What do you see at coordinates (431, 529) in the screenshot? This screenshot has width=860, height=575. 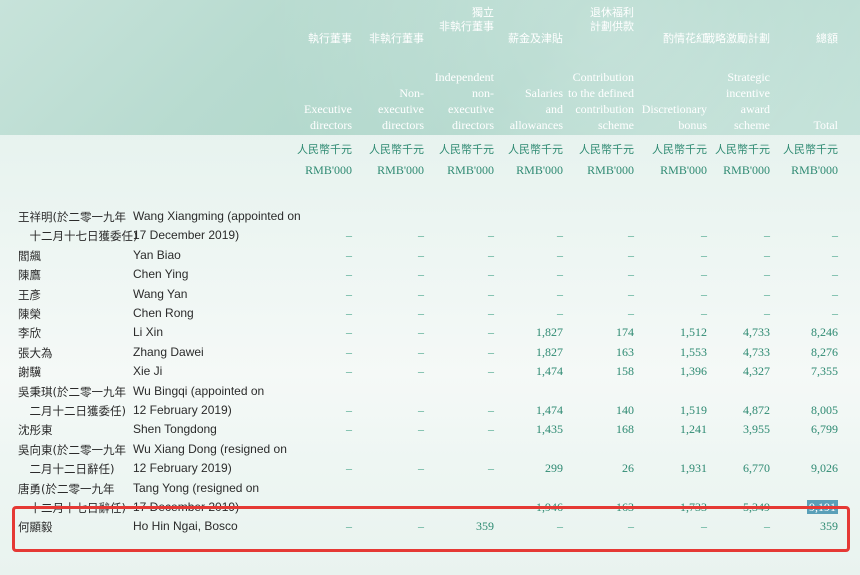 I see `highlight-box` at bounding box center [431, 529].